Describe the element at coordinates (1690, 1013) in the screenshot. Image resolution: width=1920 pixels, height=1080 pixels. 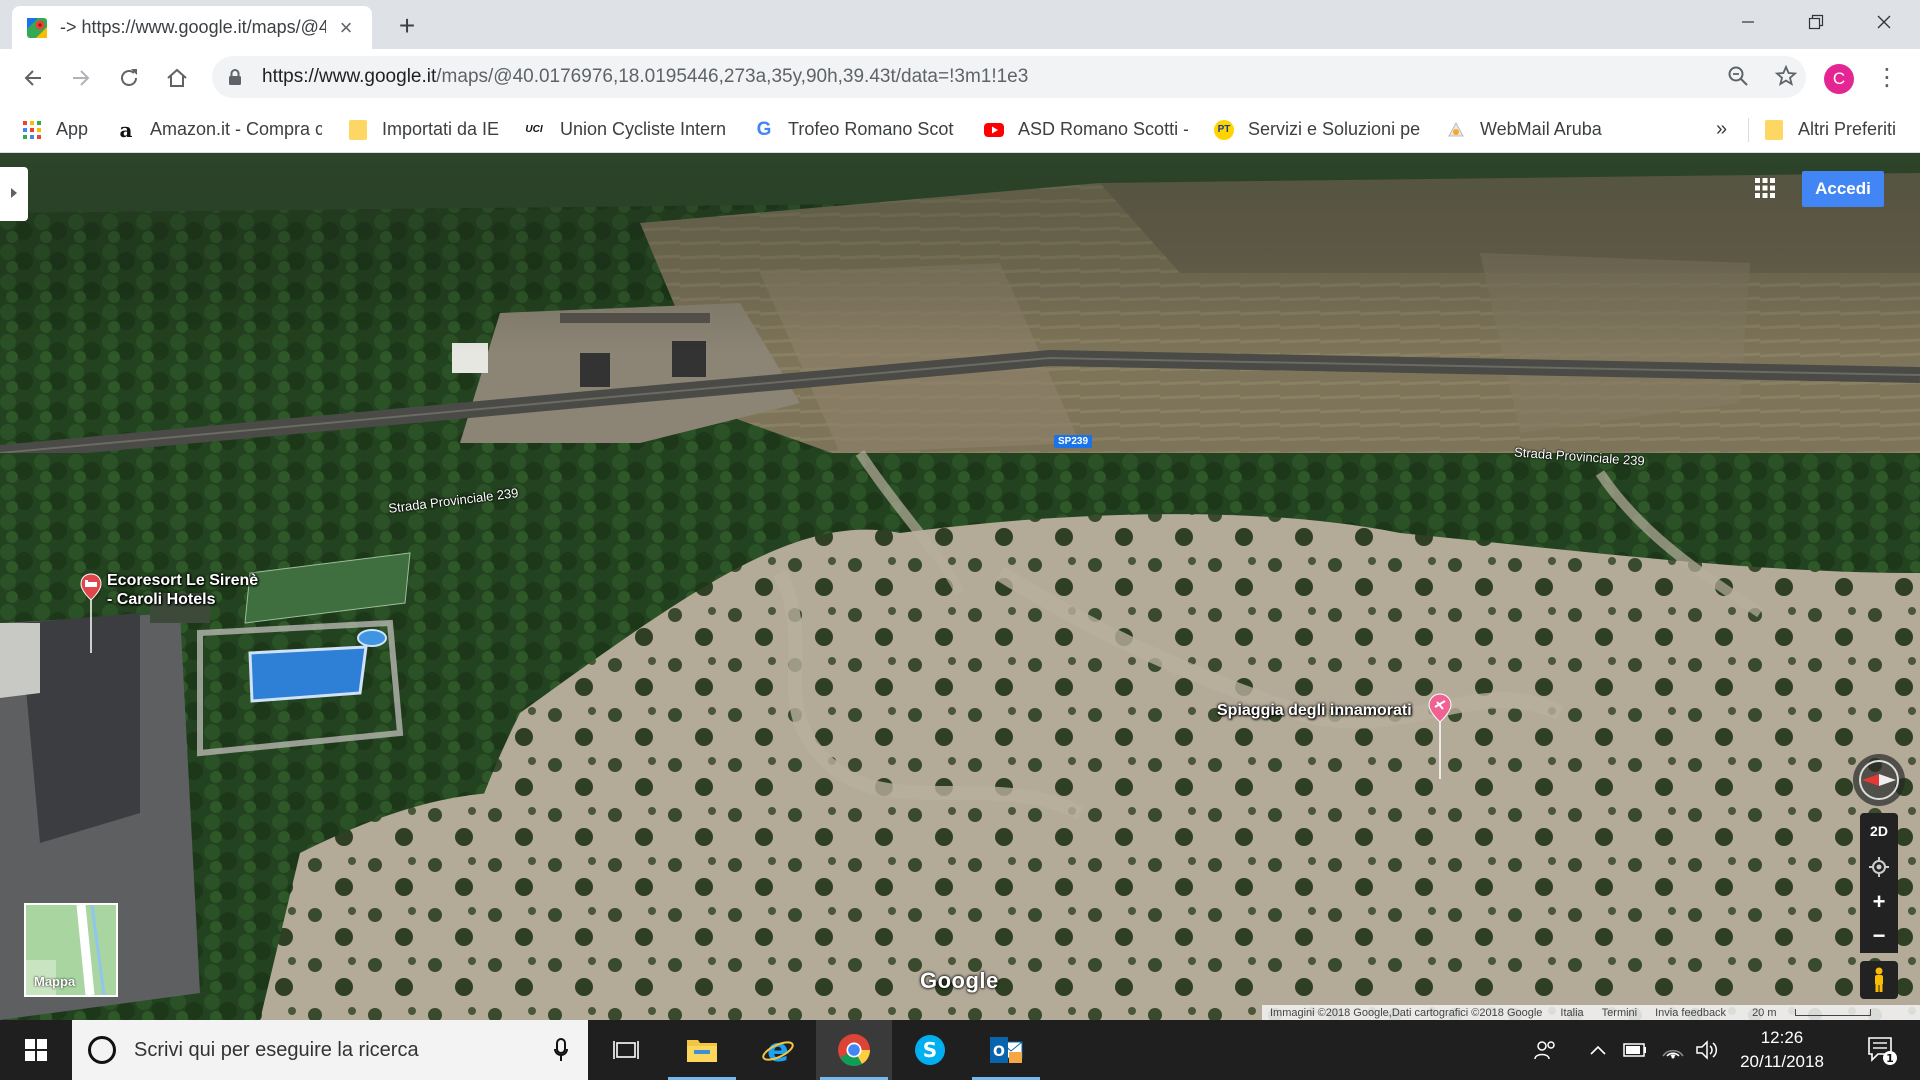
I see `feedback-link: Invia feedback` at that location.